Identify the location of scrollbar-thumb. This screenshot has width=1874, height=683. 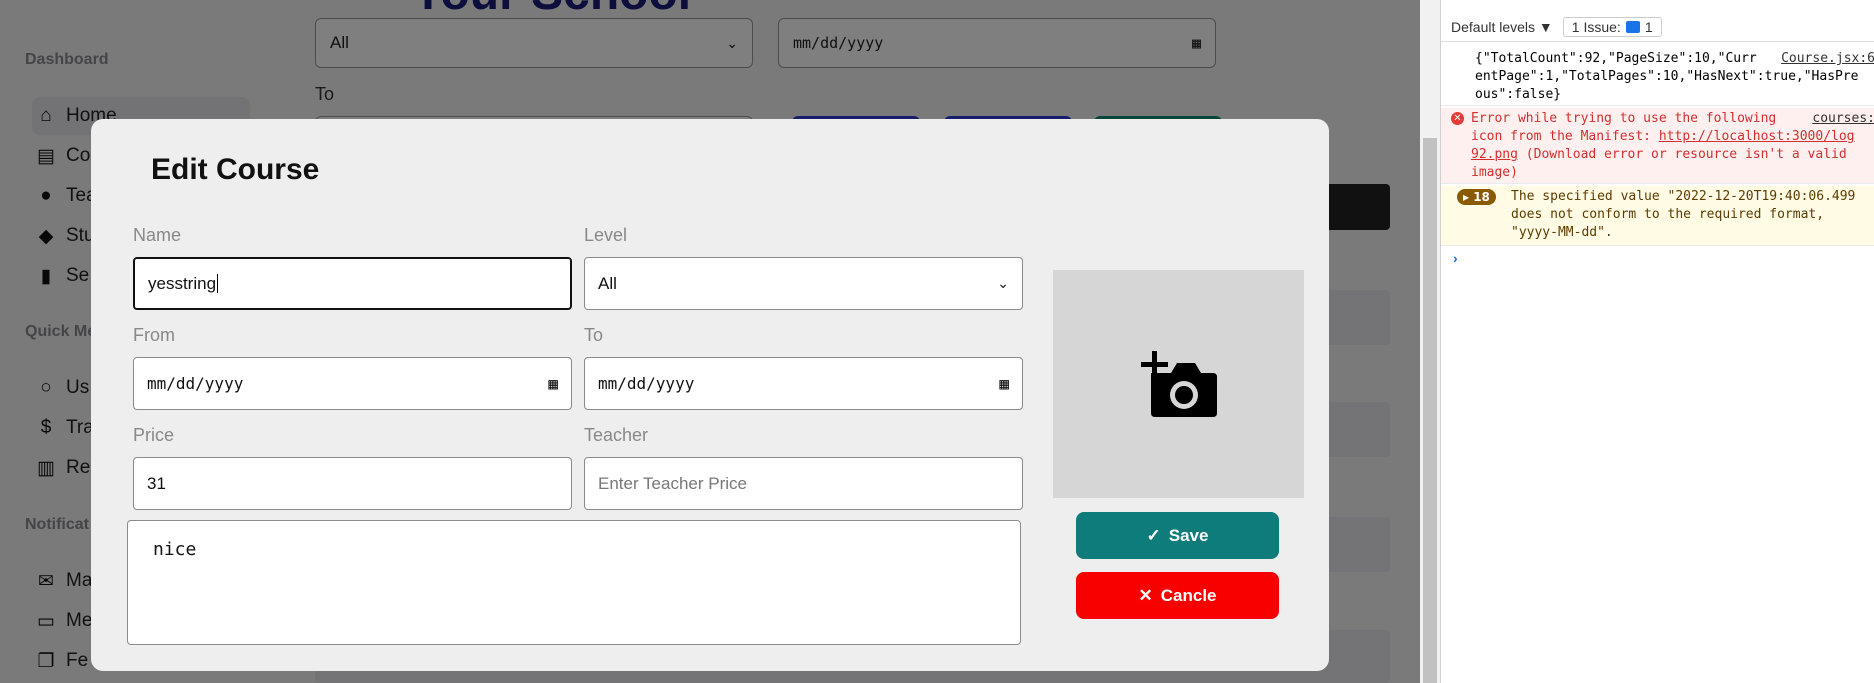
(1430, 410).